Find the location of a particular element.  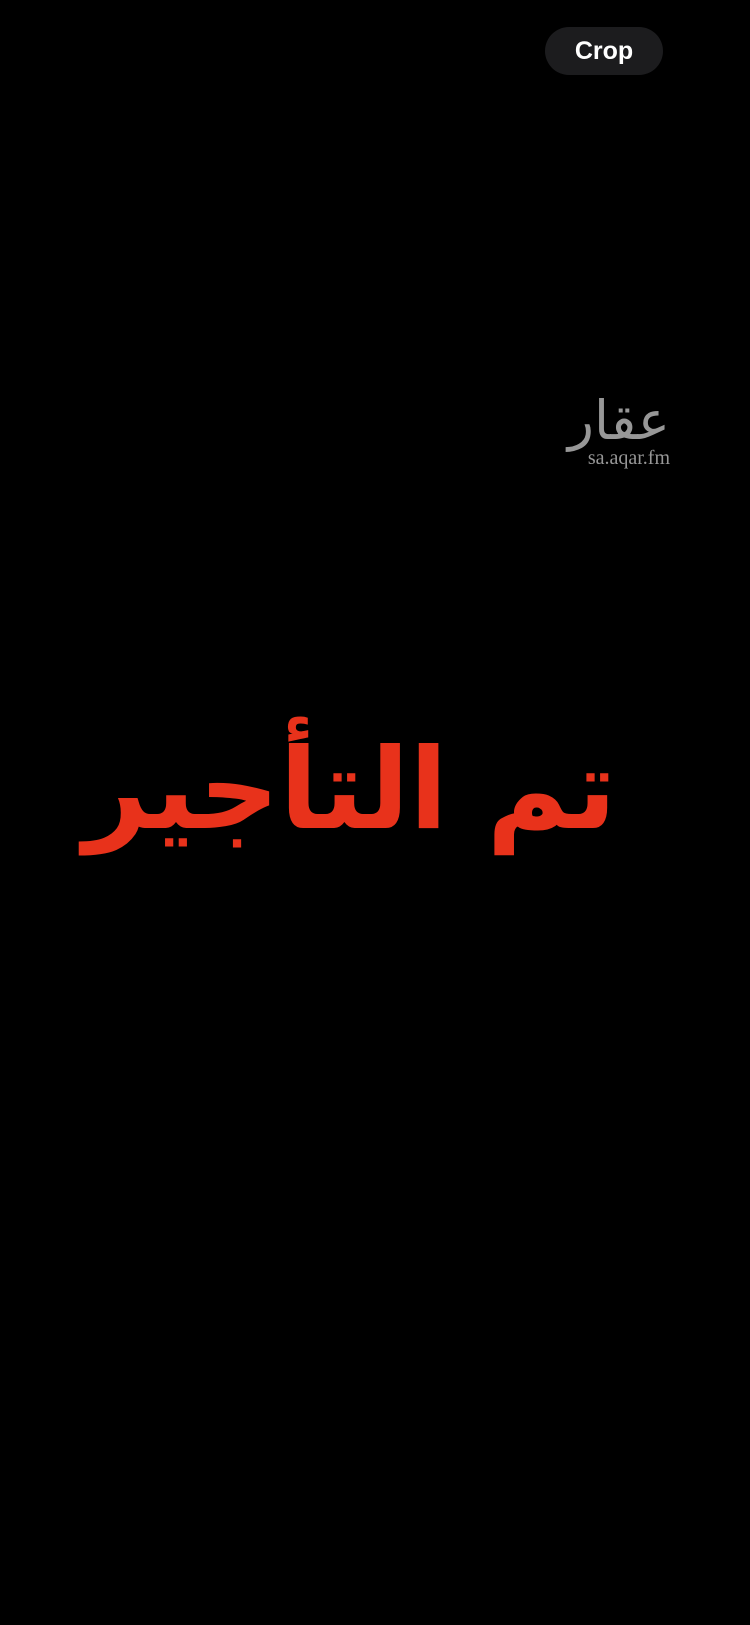

crop-button: Crop is located at coordinates (604, 51).